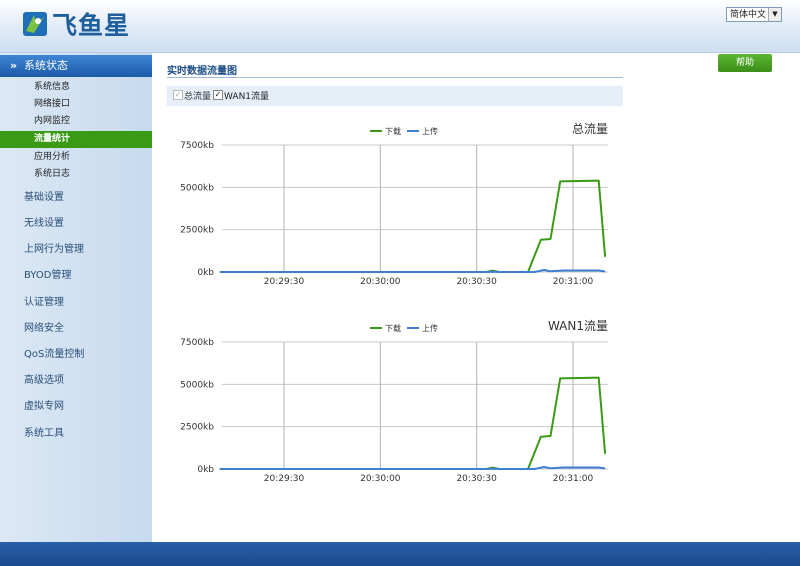 The height and width of the screenshot is (566, 800). Describe the element at coordinates (14, 65) in the screenshot. I see `double-chevron-icon: »` at that location.